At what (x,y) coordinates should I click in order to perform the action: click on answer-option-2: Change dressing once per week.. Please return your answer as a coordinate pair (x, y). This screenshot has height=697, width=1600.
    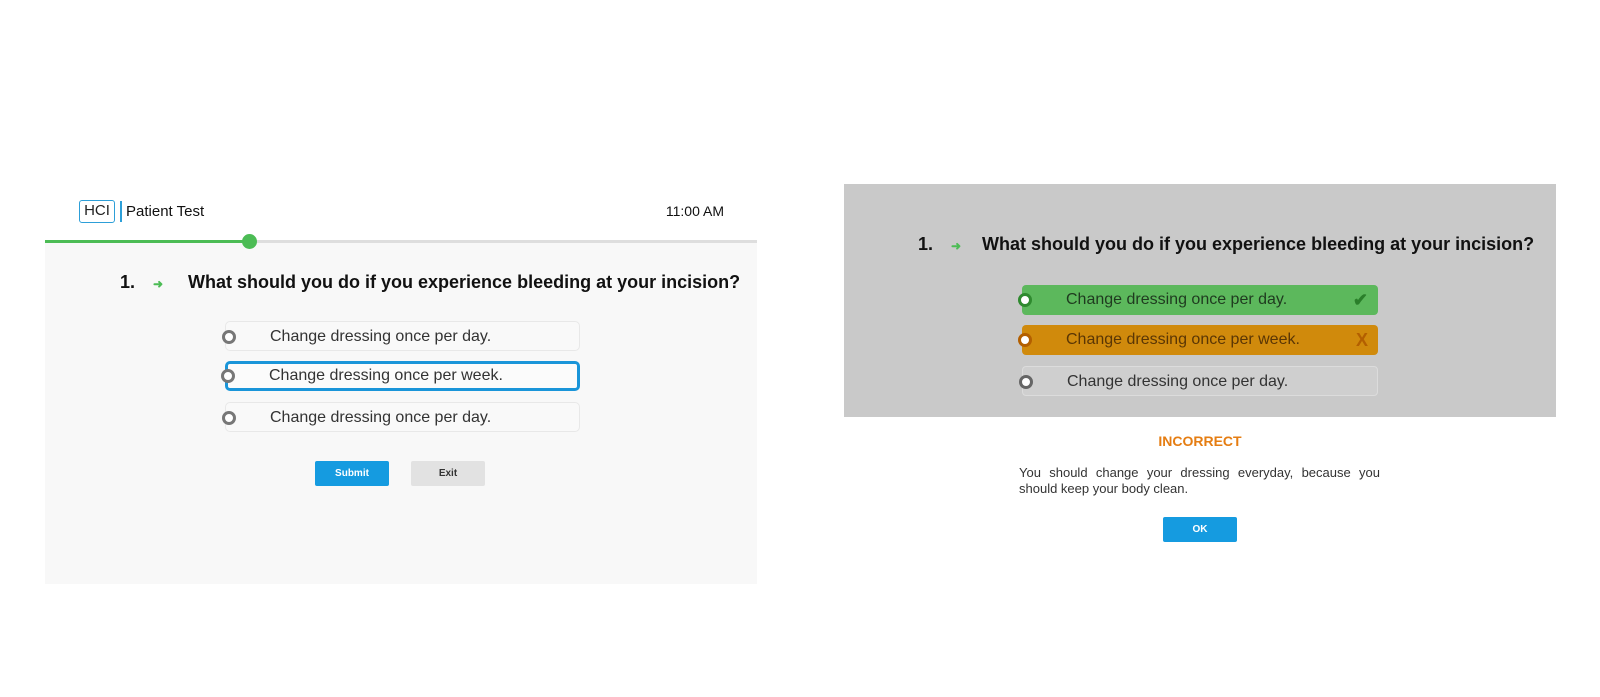
    Looking at the image, I should click on (400, 376).